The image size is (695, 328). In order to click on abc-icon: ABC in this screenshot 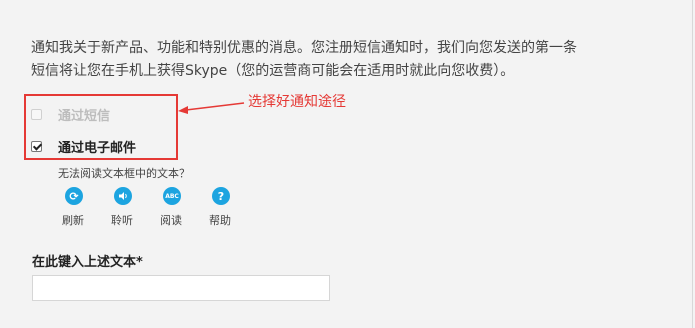, I will do `click(172, 196)`.